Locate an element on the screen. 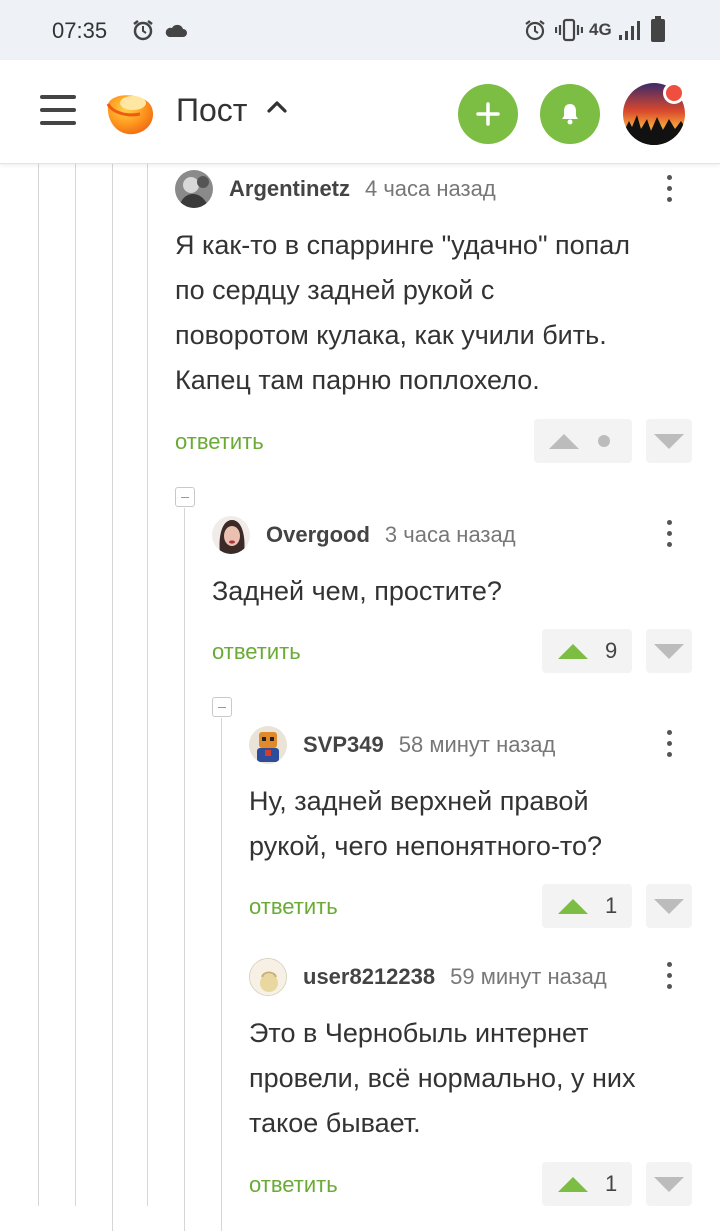  comment-time: 4 часа назад is located at coordinates (430, 189).